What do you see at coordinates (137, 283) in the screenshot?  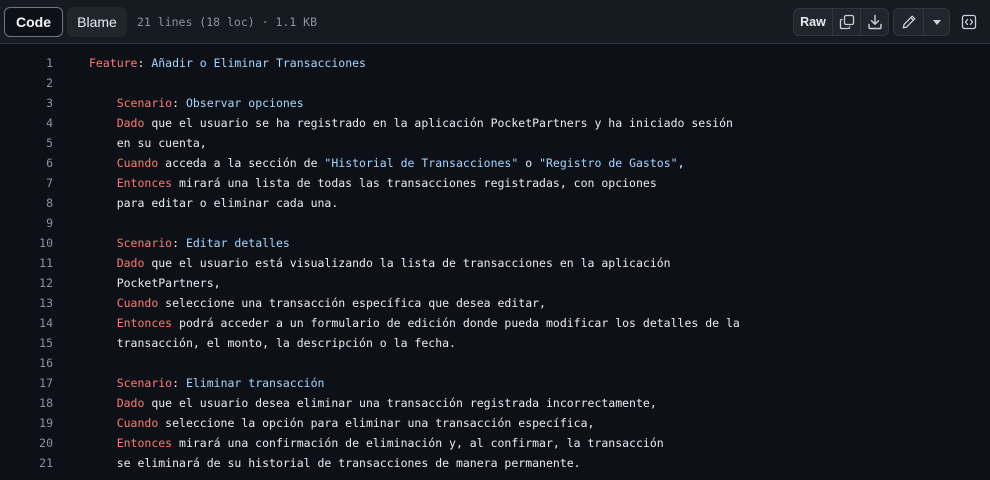 I see `line-content: PocketPartners,` at bounding box center [137, 283].